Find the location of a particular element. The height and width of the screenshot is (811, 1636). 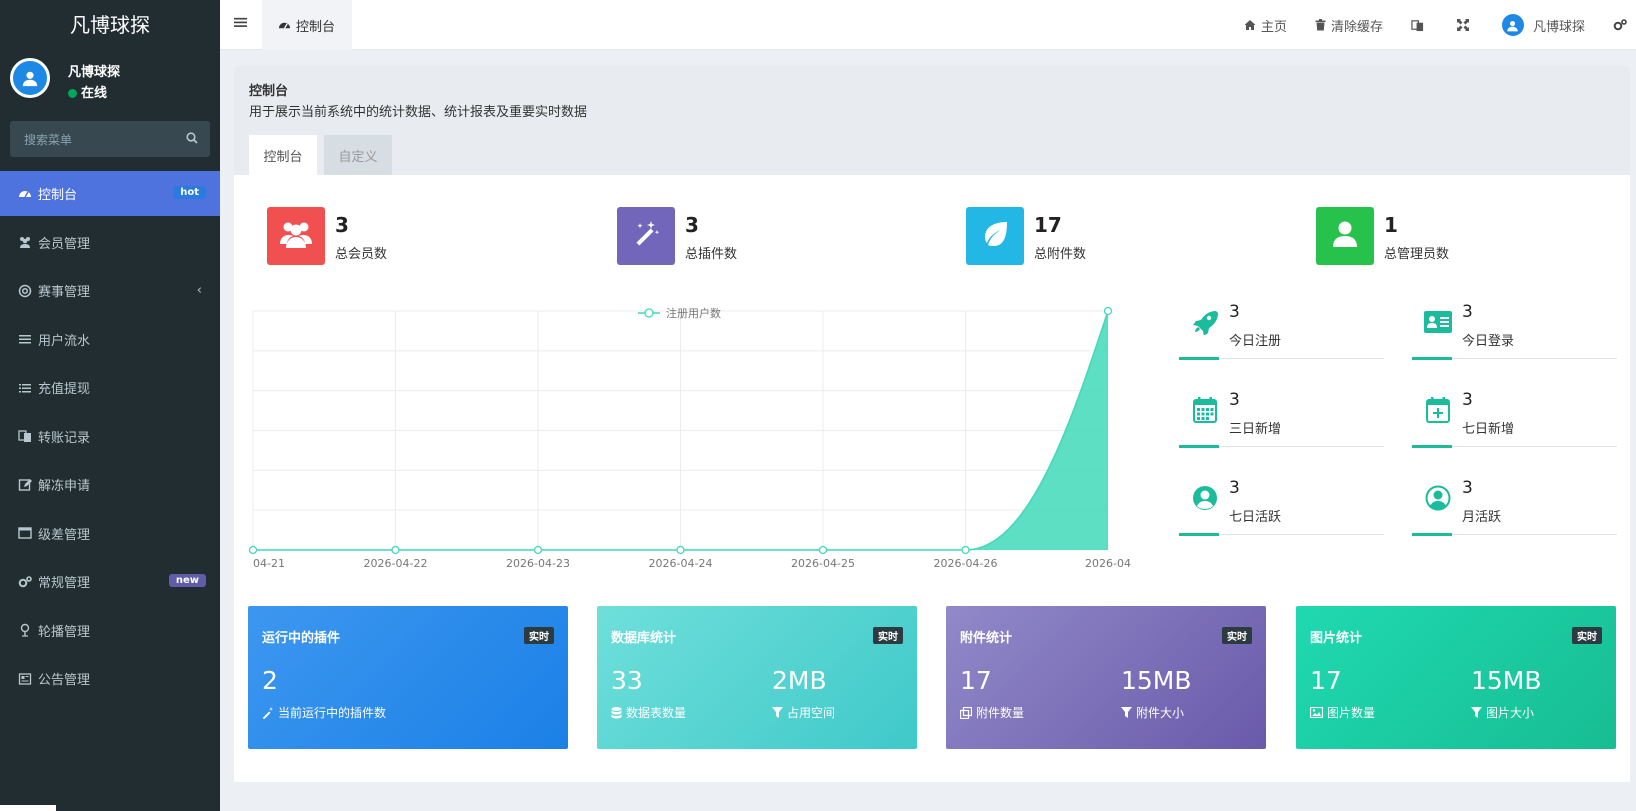

home-label: 主页 is located at coordinates (1273, 27).